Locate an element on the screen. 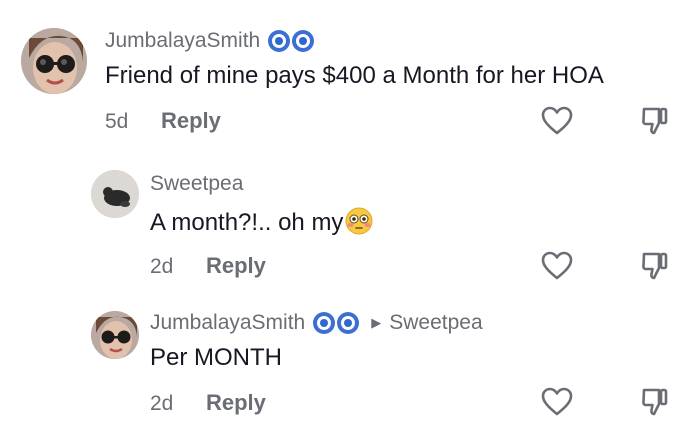 The width and height of the screenshot is (700, 433). reply-to-label: Sweetpea is located at coordinates (436, 322).